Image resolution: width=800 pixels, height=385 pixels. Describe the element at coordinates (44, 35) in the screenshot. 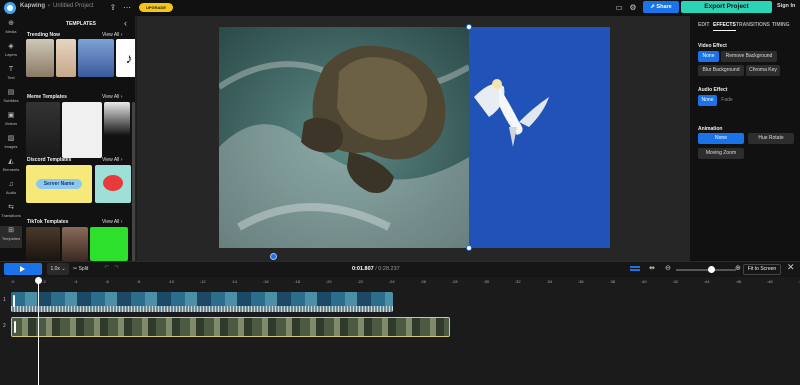

I see `section-title-trending: Trending Now` at that location.